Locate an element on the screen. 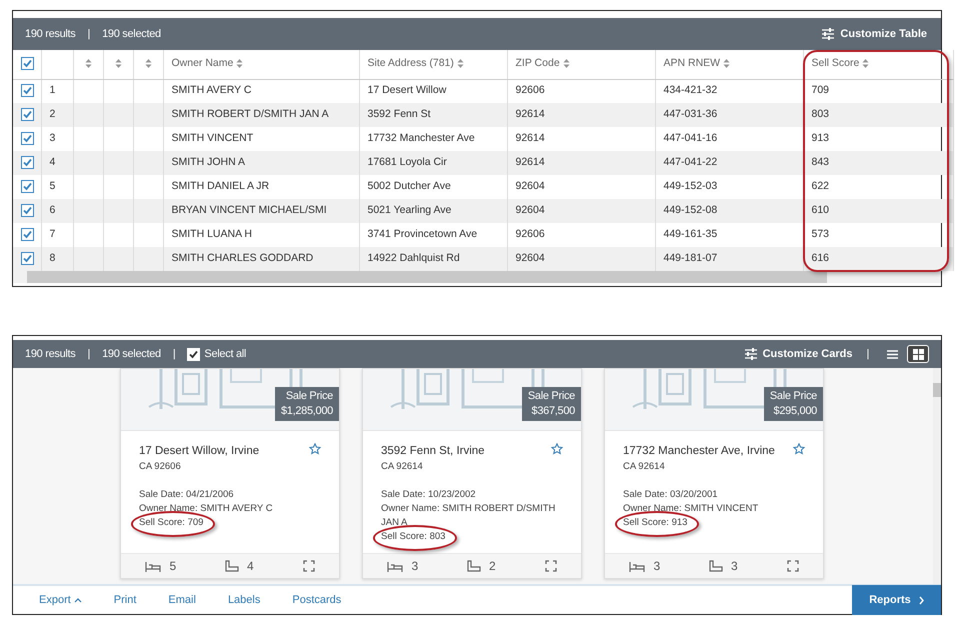 Image resolution: width=955 pixels, height=629 pixels. bath-count: 2 is located at coordinates (492, 566).